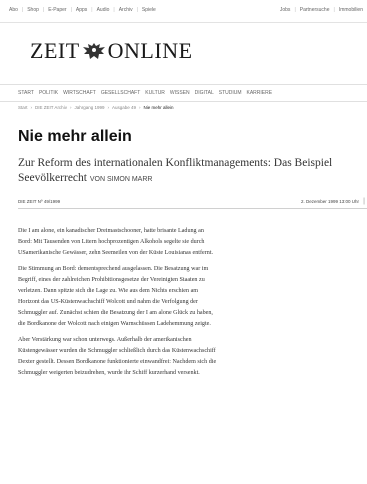  I want to click on service-nav-right: Jobs | Partnersuche | Immobilien, so click(321, 10).